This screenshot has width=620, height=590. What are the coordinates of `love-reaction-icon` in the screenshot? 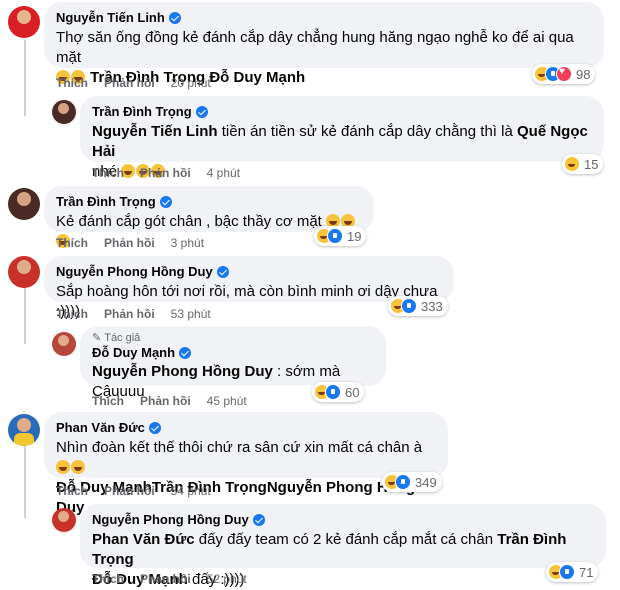 It's located at (564, 74).